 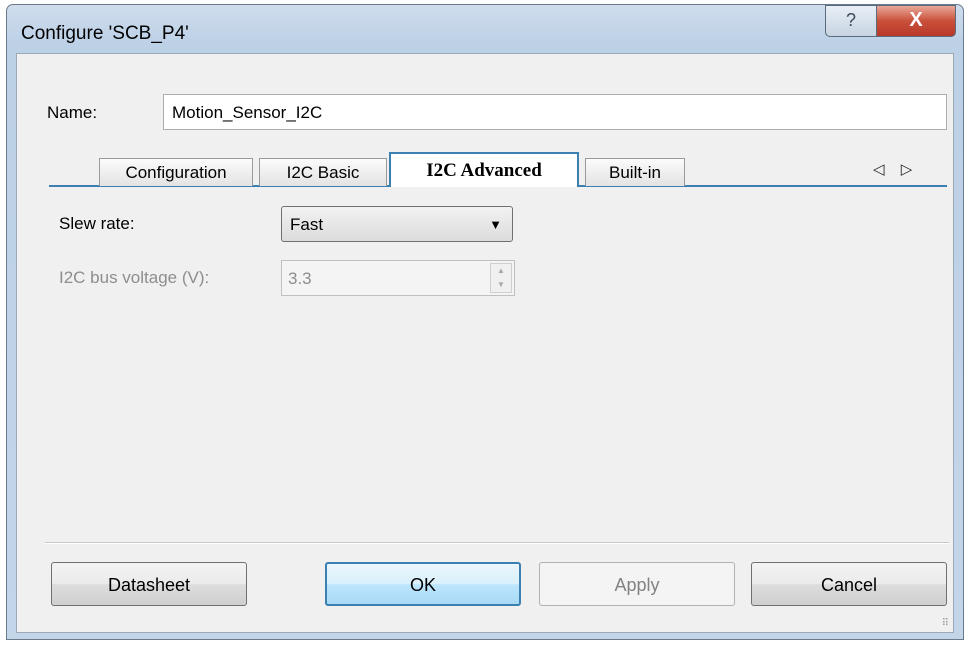 What do you see at coordinates (945, 623) in the screenshot?
I see `resize-grip-icon: ⠿` at bounding box center [945, 623].